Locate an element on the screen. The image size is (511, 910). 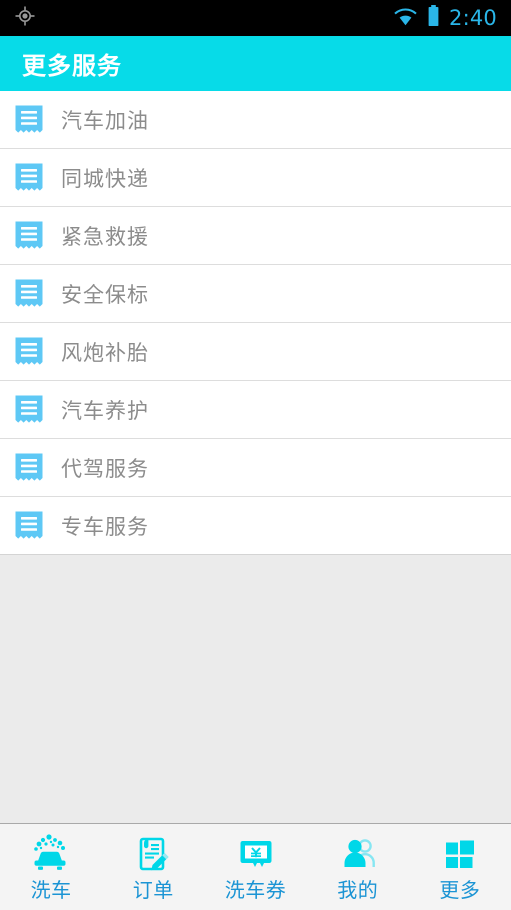
list-item: 汽车养护 is located at coordinates (255, 410).